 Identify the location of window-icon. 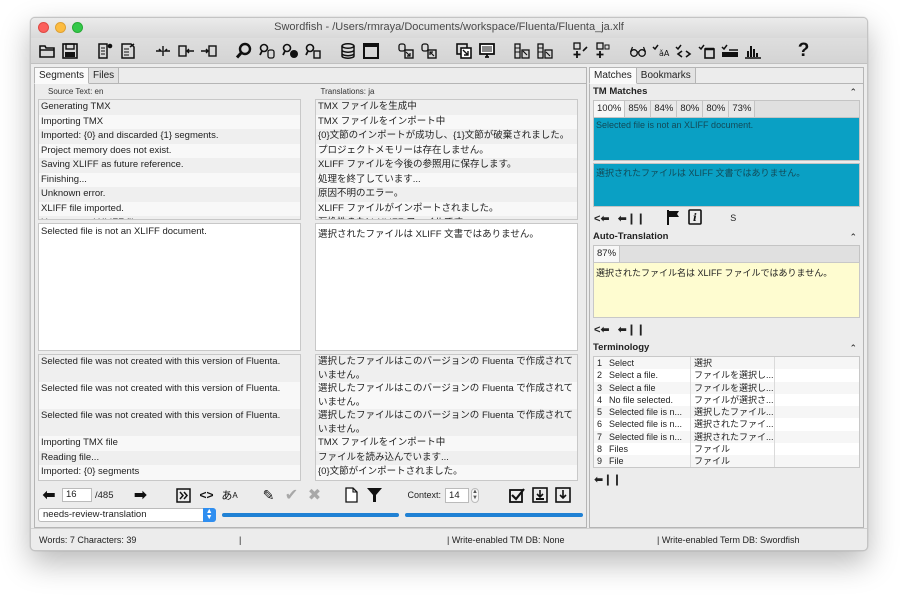
(370, 50).